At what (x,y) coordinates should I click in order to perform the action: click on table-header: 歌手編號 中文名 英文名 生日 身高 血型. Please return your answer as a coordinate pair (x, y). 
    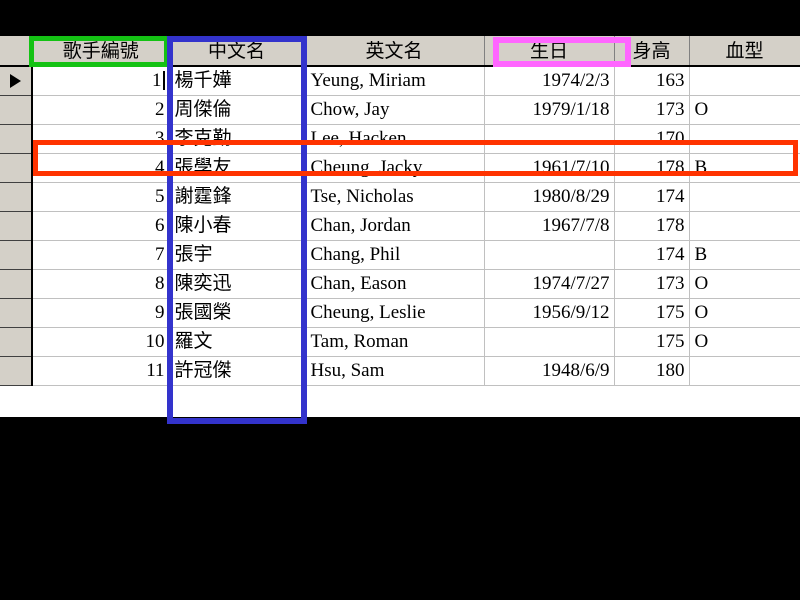
    Looking at the image, I should click on (400, 51).